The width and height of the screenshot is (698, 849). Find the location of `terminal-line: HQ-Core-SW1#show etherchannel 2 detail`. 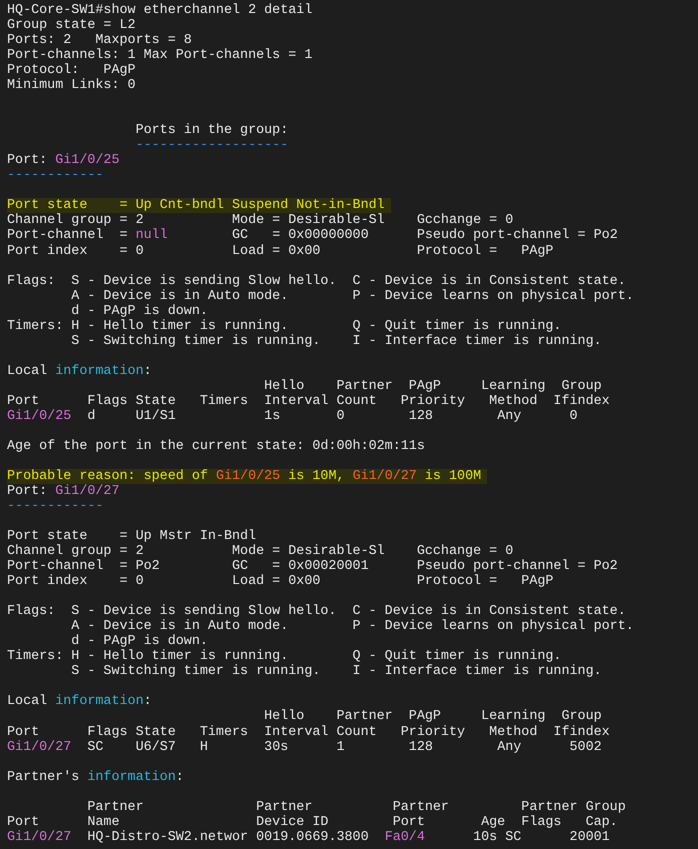

terminal-line: HQ-Core-SW1#show etherchannel 2 detail is located at coordinates (160, 10).